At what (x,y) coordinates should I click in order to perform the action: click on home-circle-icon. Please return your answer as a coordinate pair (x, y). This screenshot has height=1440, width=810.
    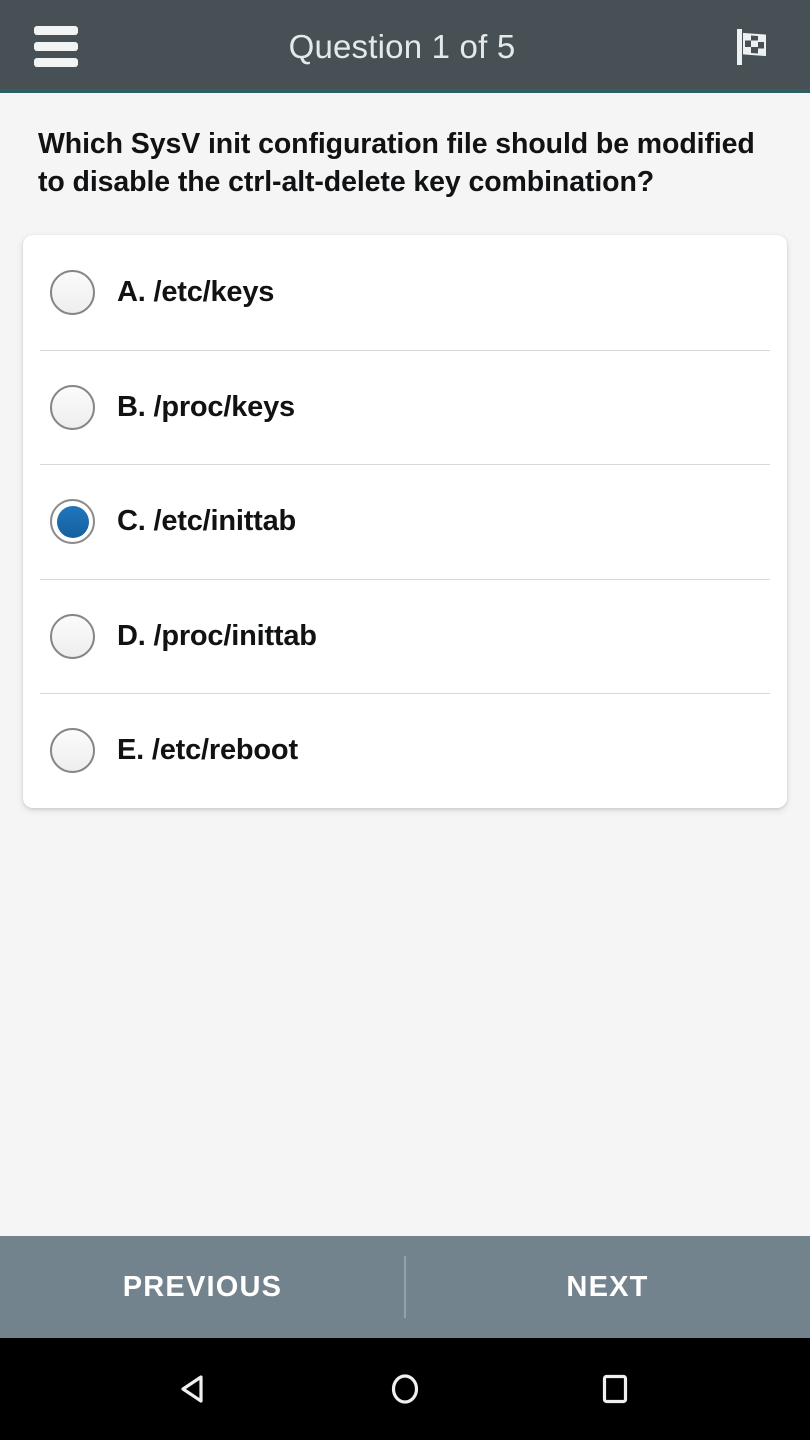
    Looking at the image, I should click on (405, 1389).